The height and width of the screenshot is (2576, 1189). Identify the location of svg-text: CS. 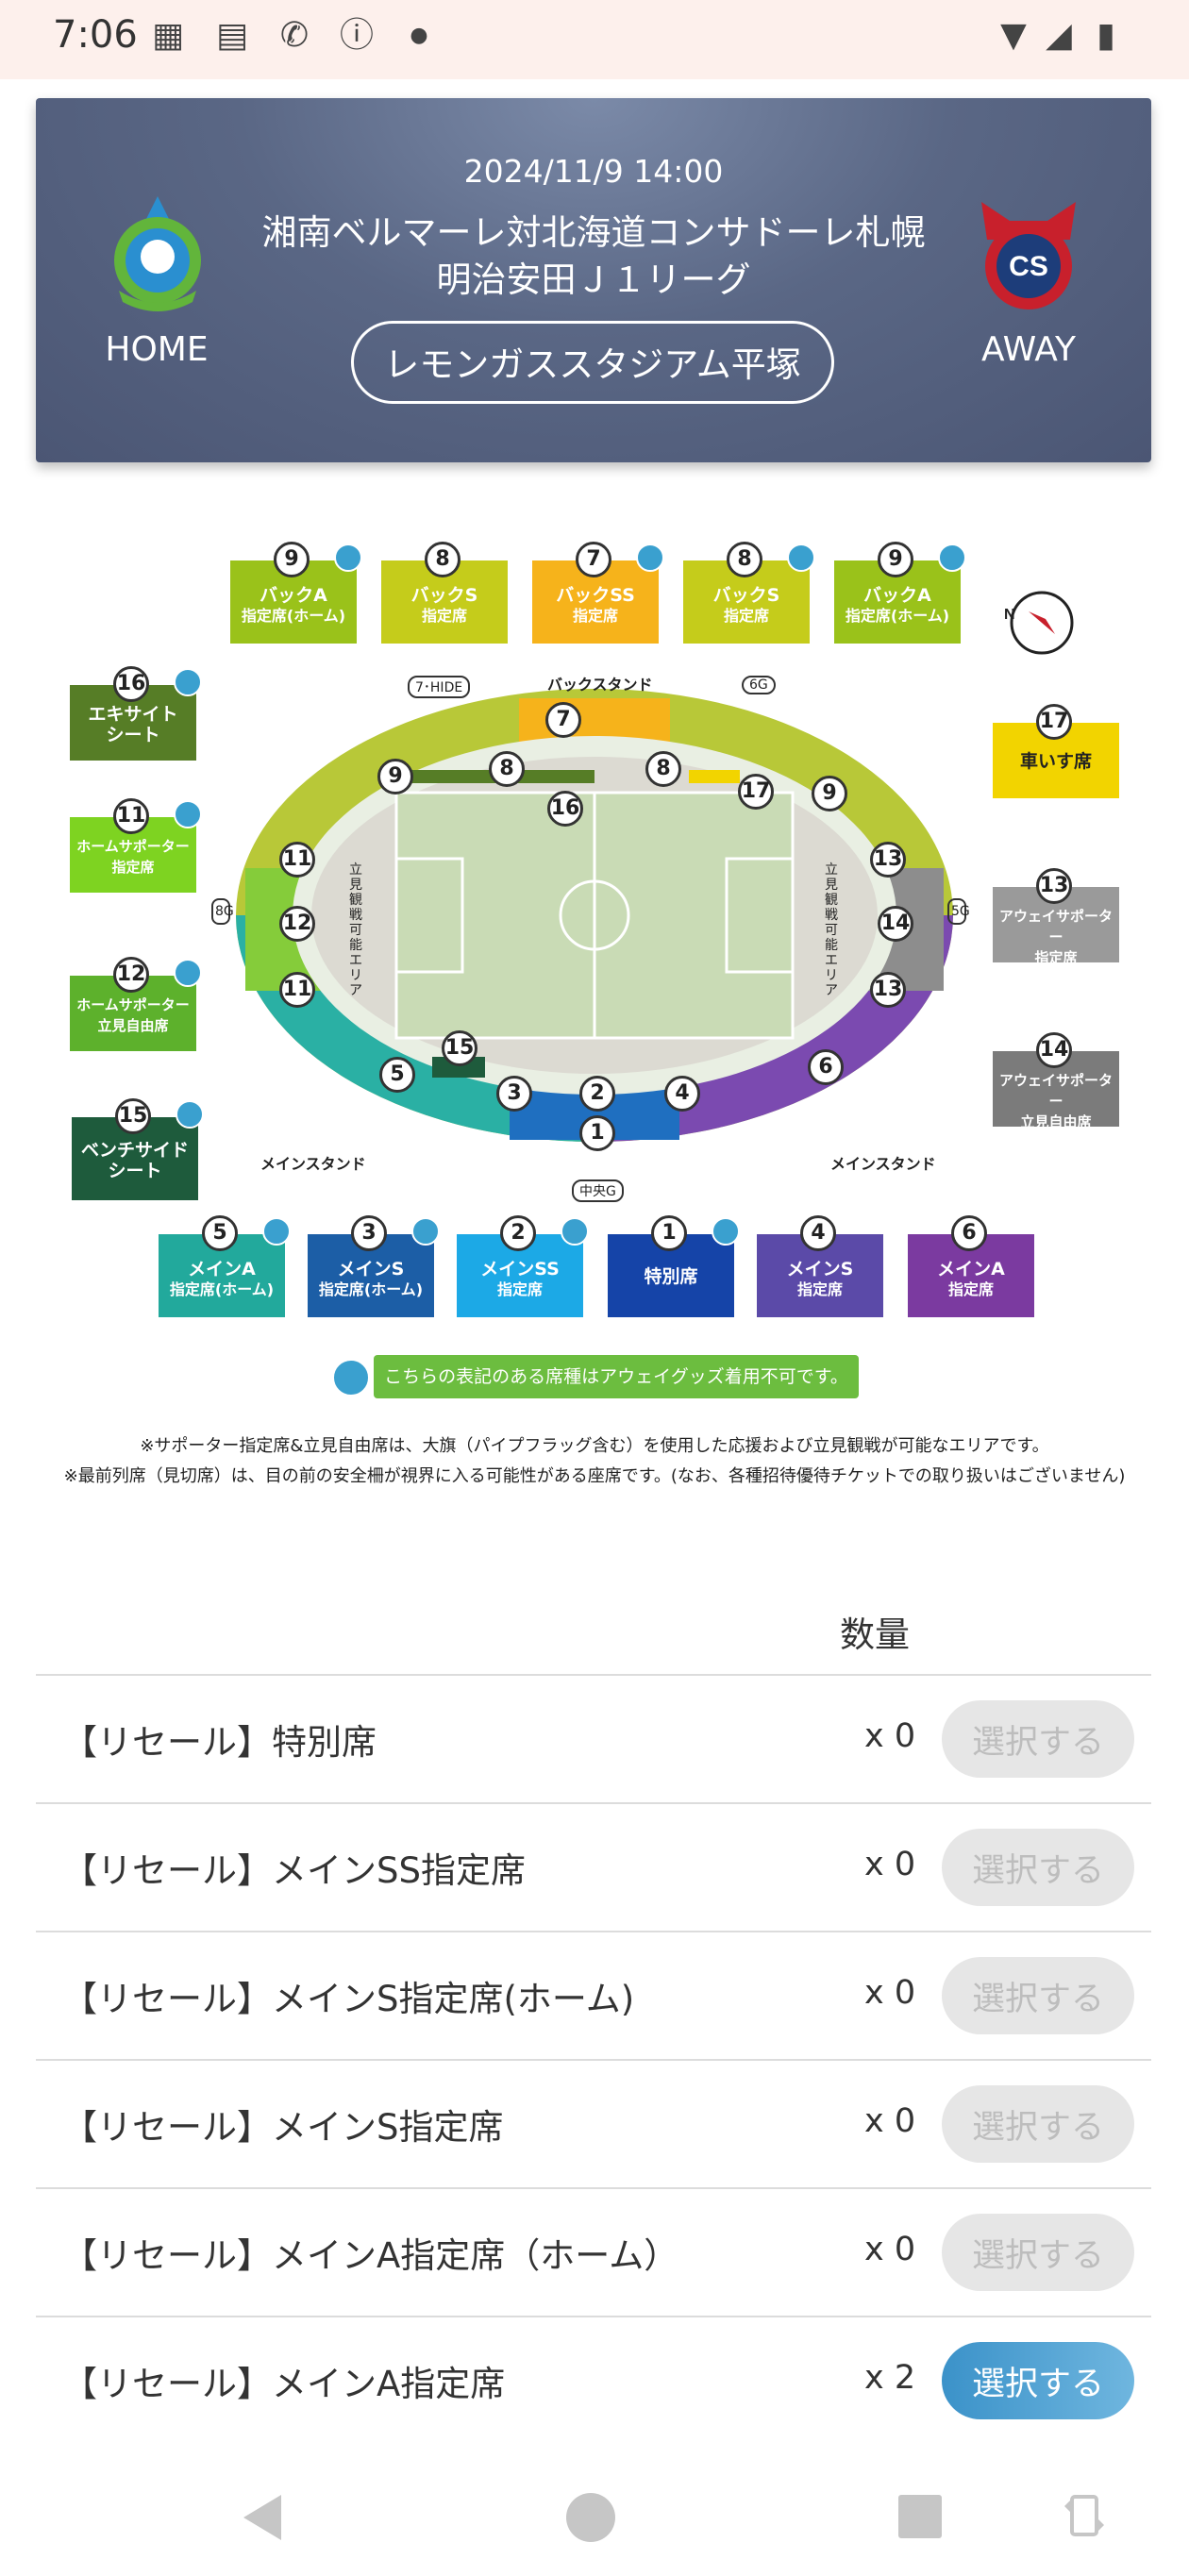
(1028, 266).